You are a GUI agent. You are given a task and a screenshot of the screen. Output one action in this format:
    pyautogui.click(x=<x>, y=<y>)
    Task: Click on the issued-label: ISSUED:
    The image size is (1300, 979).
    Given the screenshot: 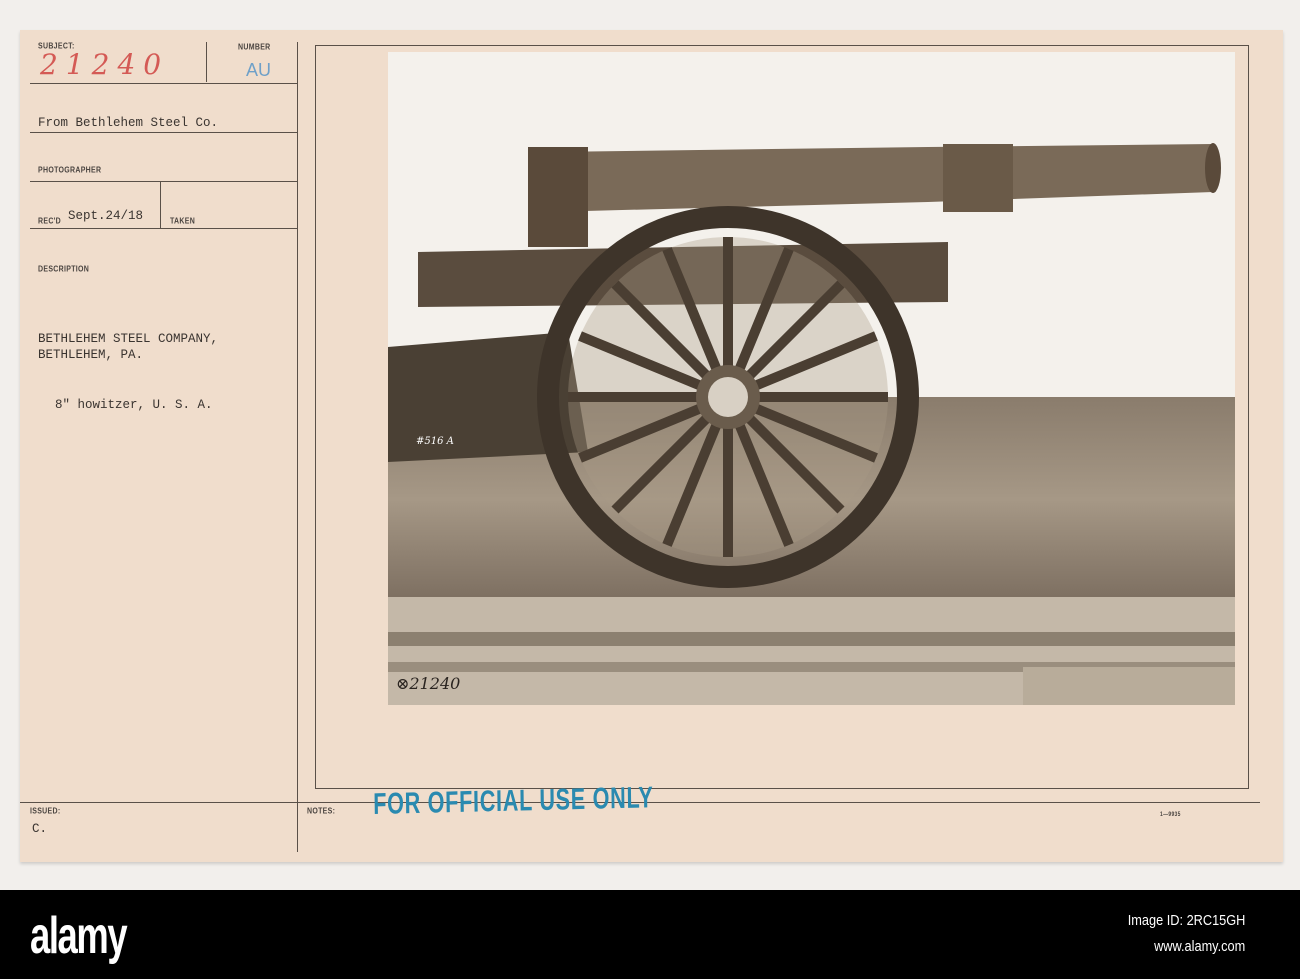 What is the action you would take?
    pyautogui.click(x=45, y=811)
    